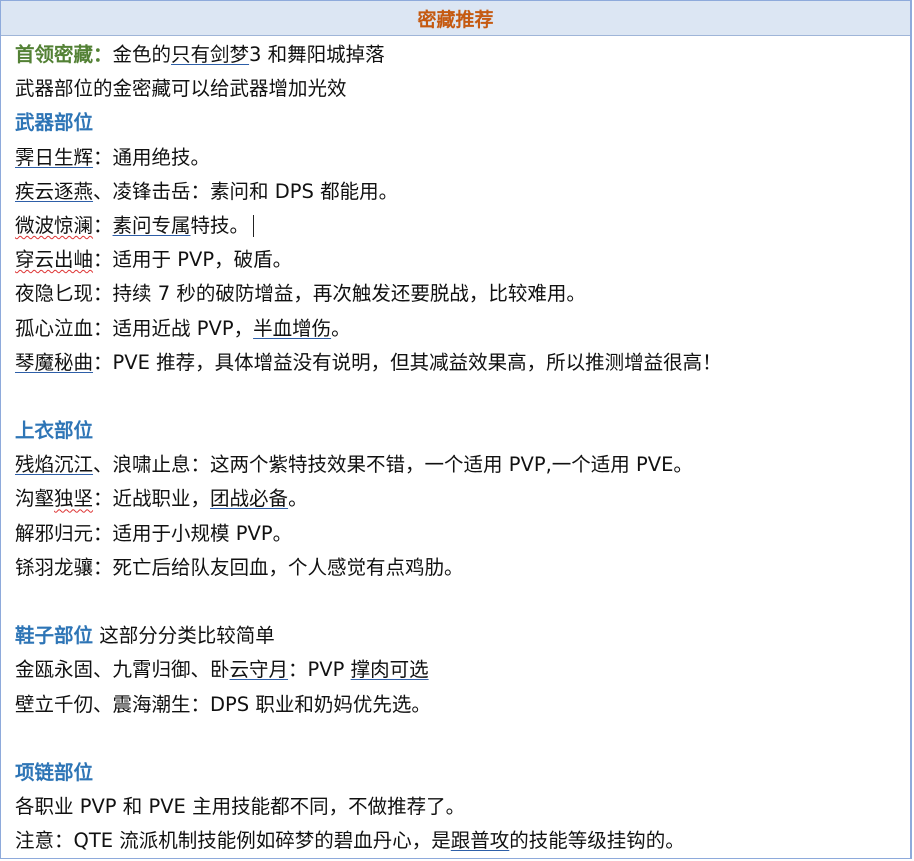 The image size is (914, 861). I want to click on item-name: 疾云逐燕, so click(54, 191).